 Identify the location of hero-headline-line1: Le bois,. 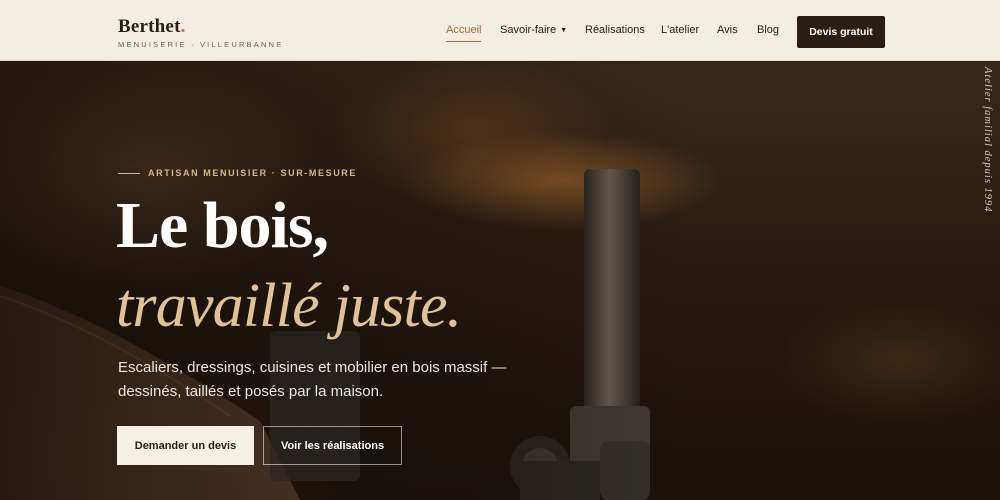
(222, 225).